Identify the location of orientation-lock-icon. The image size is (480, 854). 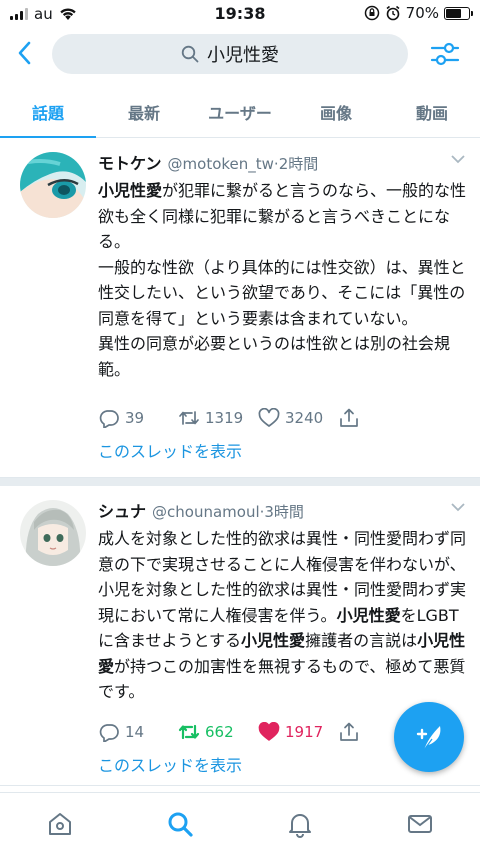
(371, 13).